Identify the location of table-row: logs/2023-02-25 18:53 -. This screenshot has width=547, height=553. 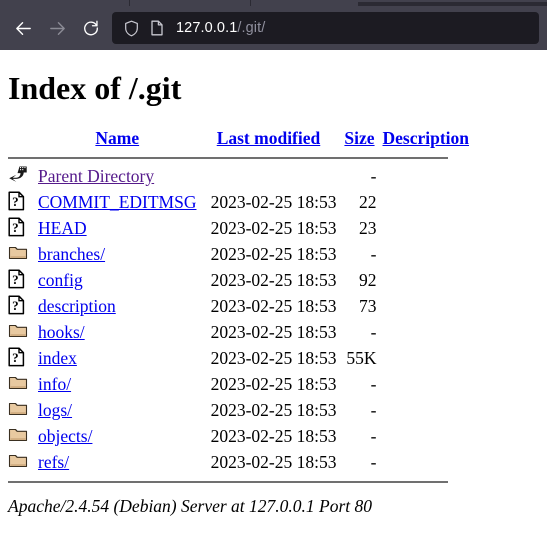
(238, 410).